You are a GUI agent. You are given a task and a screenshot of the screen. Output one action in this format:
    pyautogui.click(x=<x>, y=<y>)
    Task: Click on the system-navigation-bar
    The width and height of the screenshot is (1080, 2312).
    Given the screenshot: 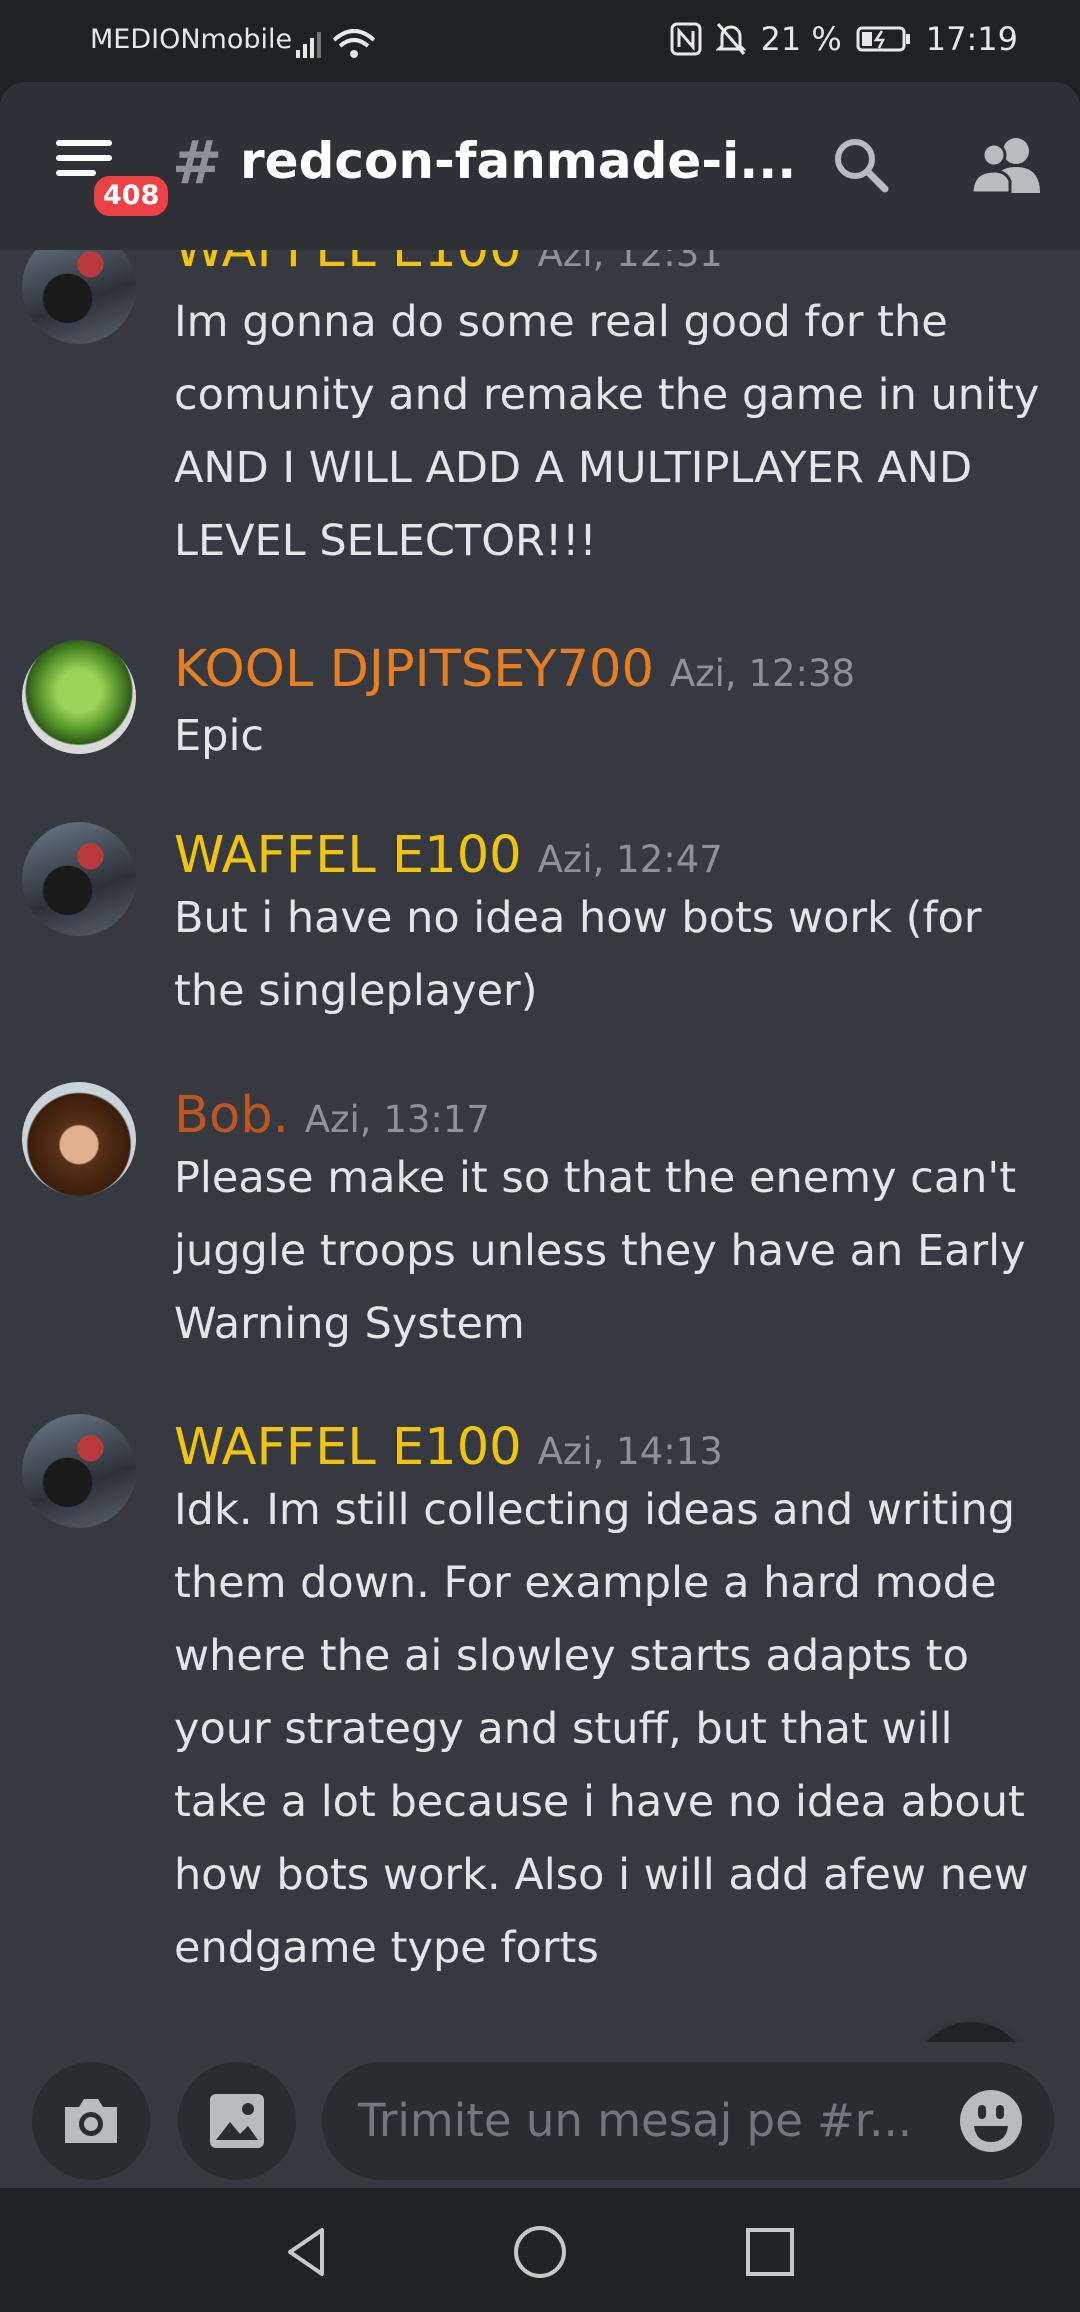 What is the action you would take?
    pyautogui.click(x=540, y=2250)
    